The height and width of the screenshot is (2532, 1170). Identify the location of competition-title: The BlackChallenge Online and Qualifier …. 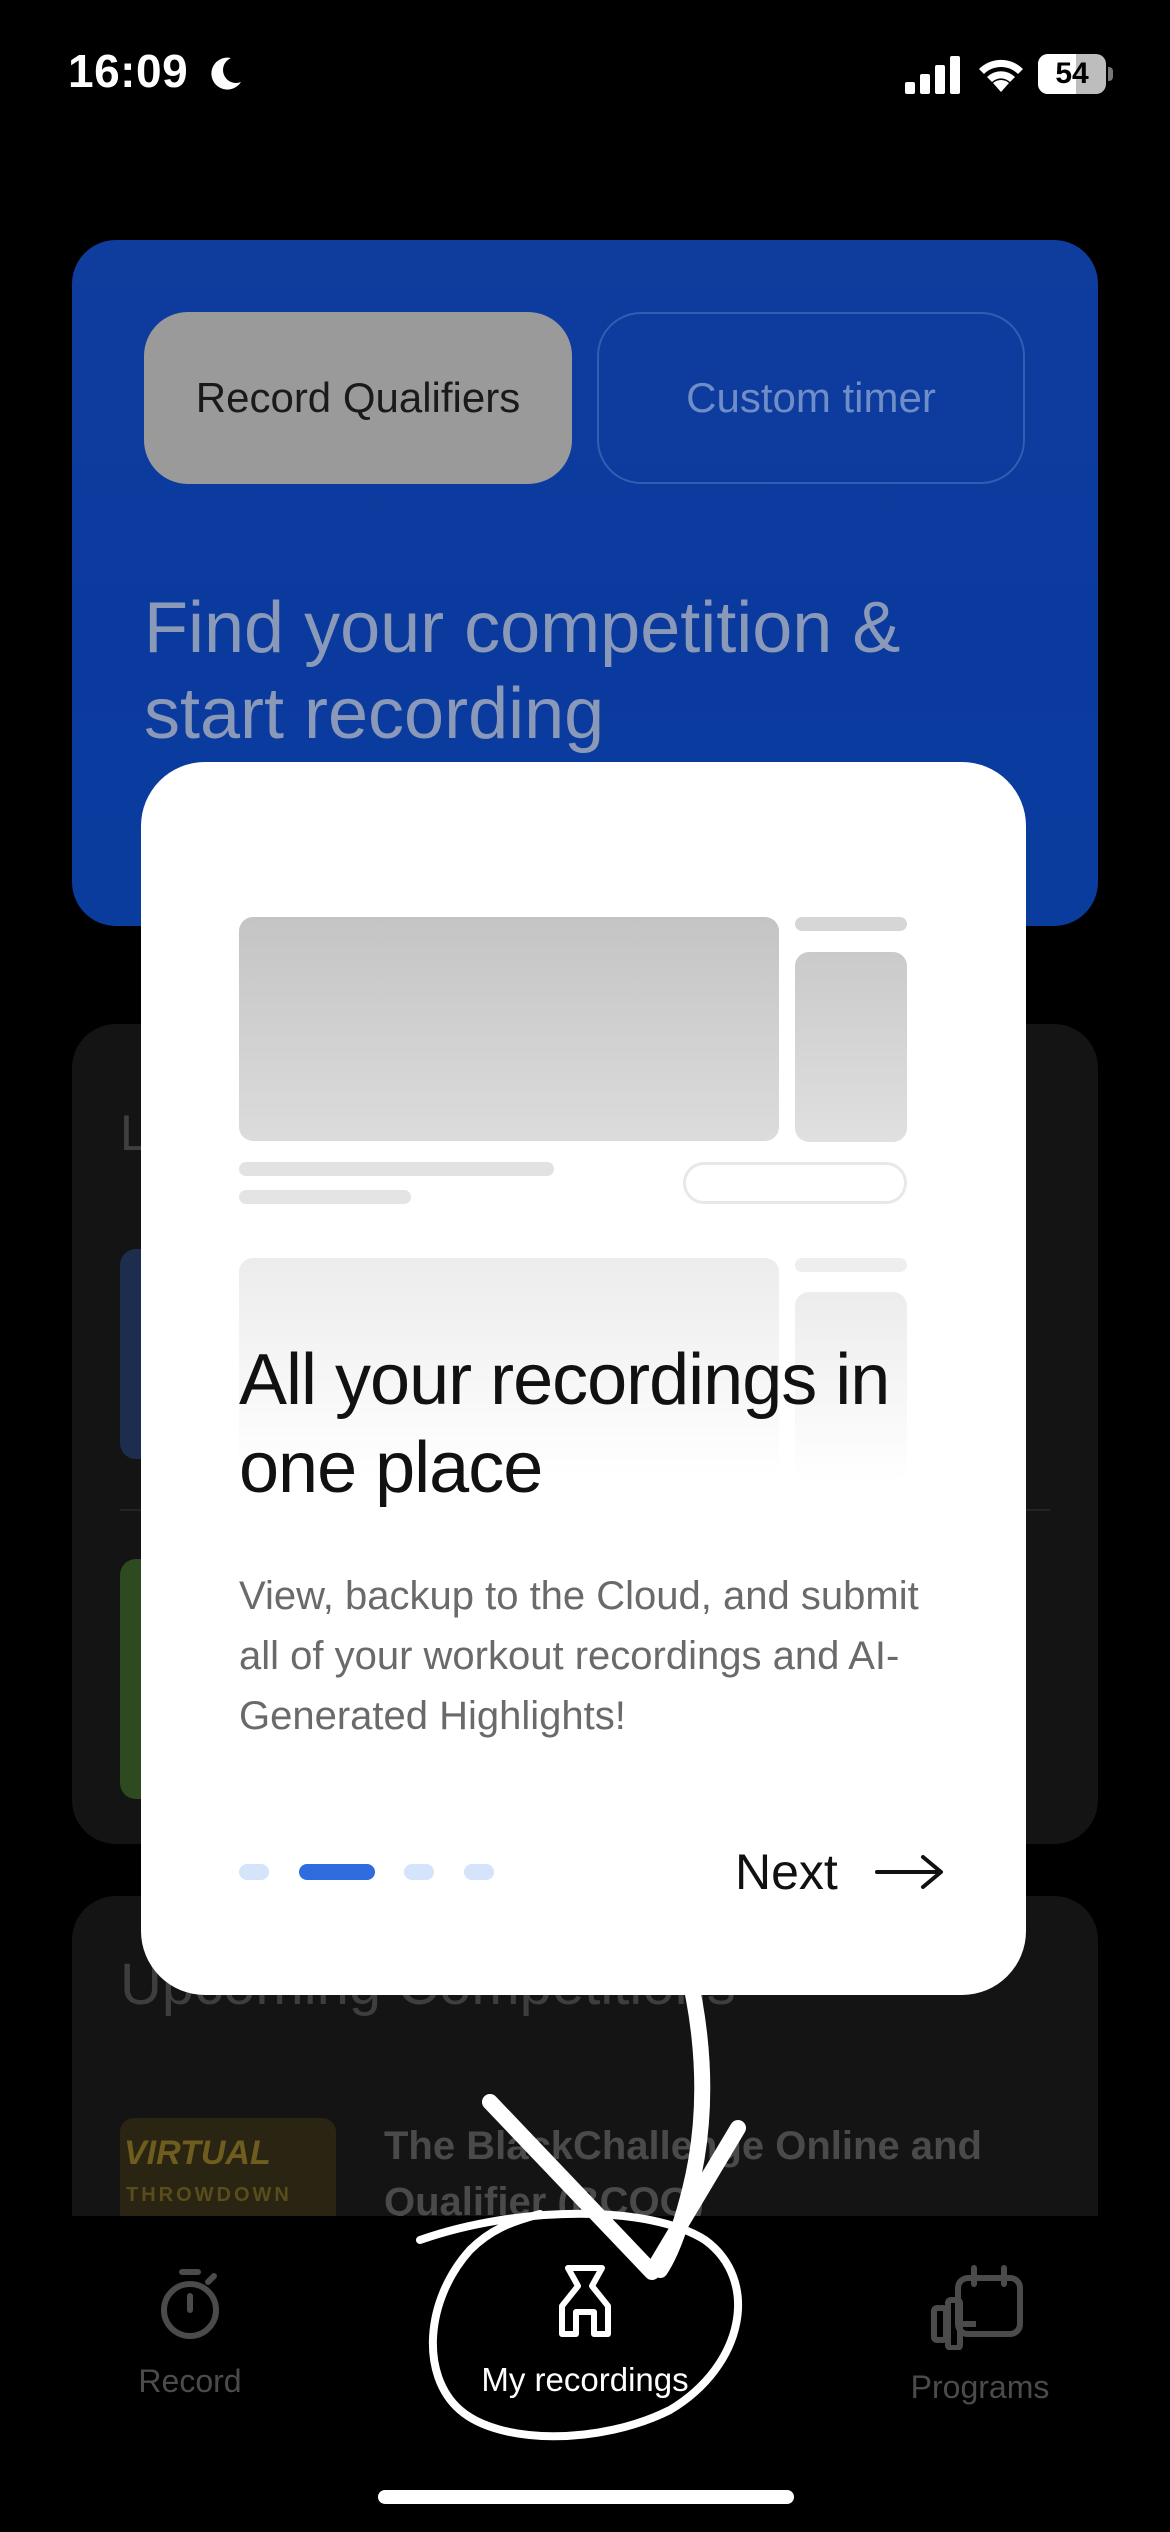
(694, 2174).